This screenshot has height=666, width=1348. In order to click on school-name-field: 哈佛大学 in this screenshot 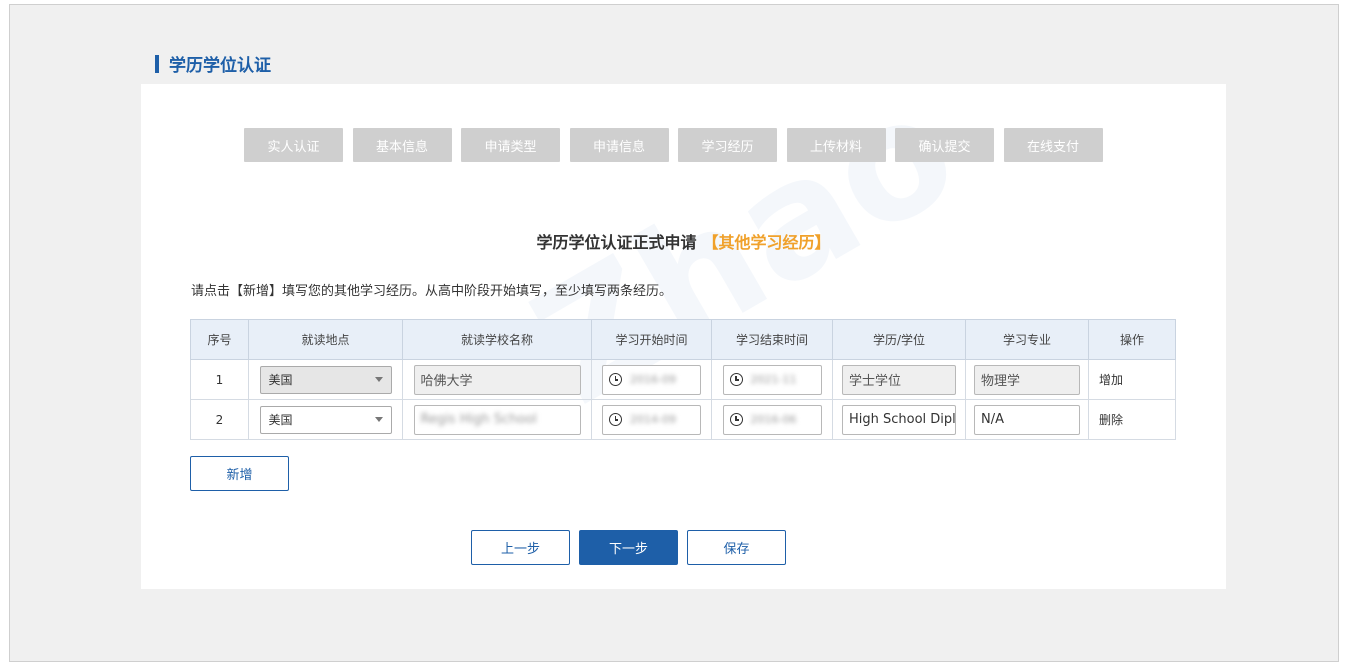, I will do `click(497, 379)`.